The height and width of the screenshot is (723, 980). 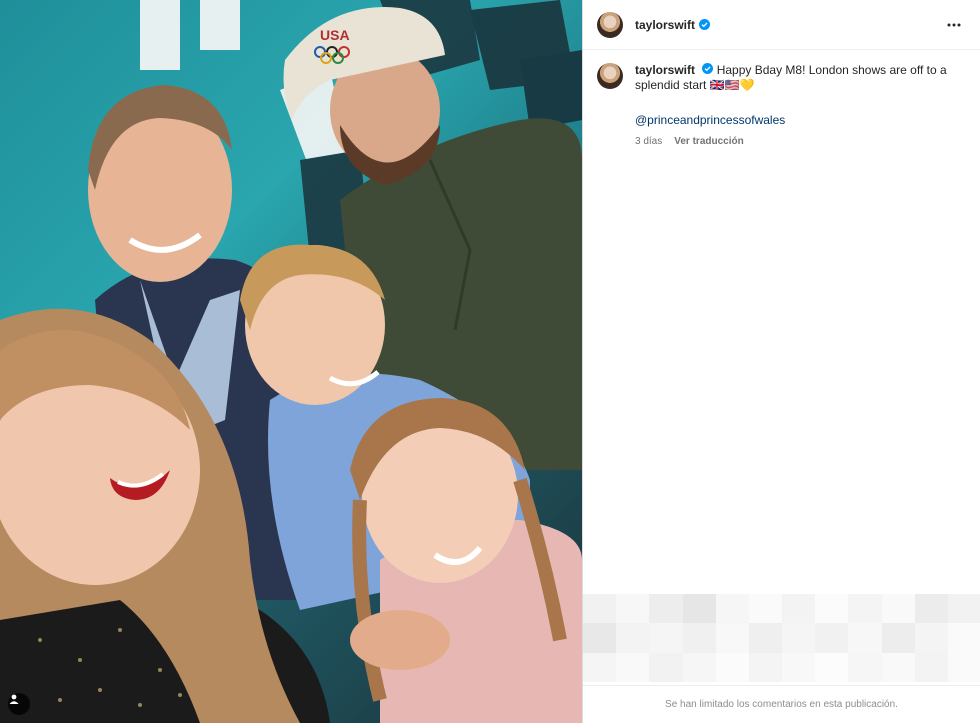 What do you see at coordinates (705, 24) in the screenshot?
I see `verified-badge-icon` at bounding box center [705, 24].